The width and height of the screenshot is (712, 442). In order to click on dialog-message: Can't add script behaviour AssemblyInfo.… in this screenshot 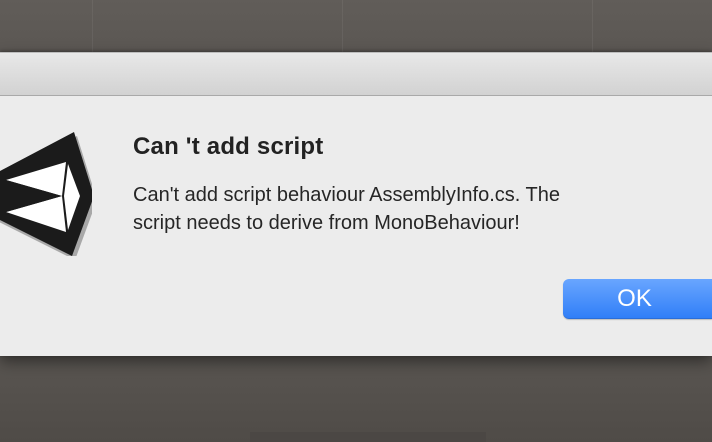, I will do `click(413, 209)`.